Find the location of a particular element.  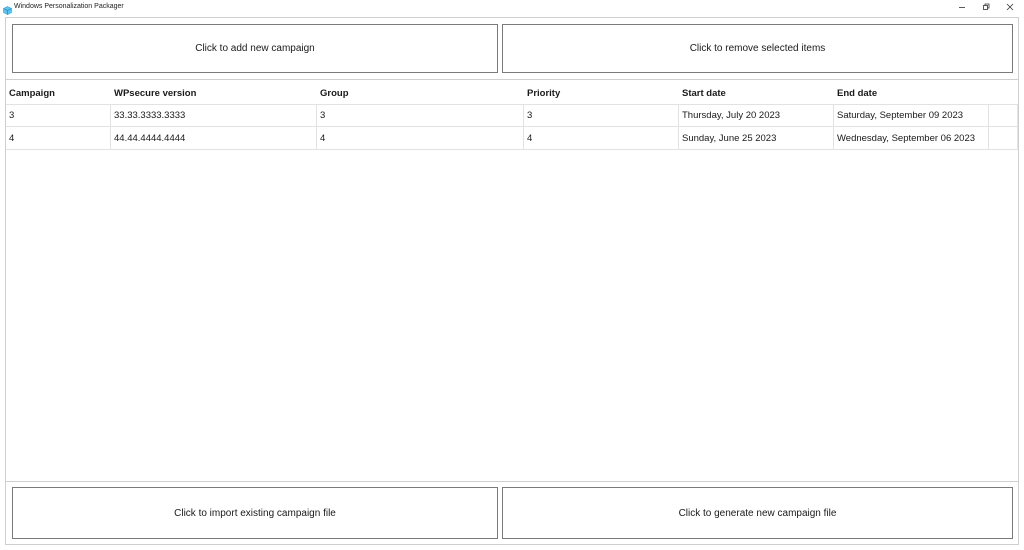

cell-wpsecure-version: 44.44.4444.4444 is located at coordinates (214, 138).